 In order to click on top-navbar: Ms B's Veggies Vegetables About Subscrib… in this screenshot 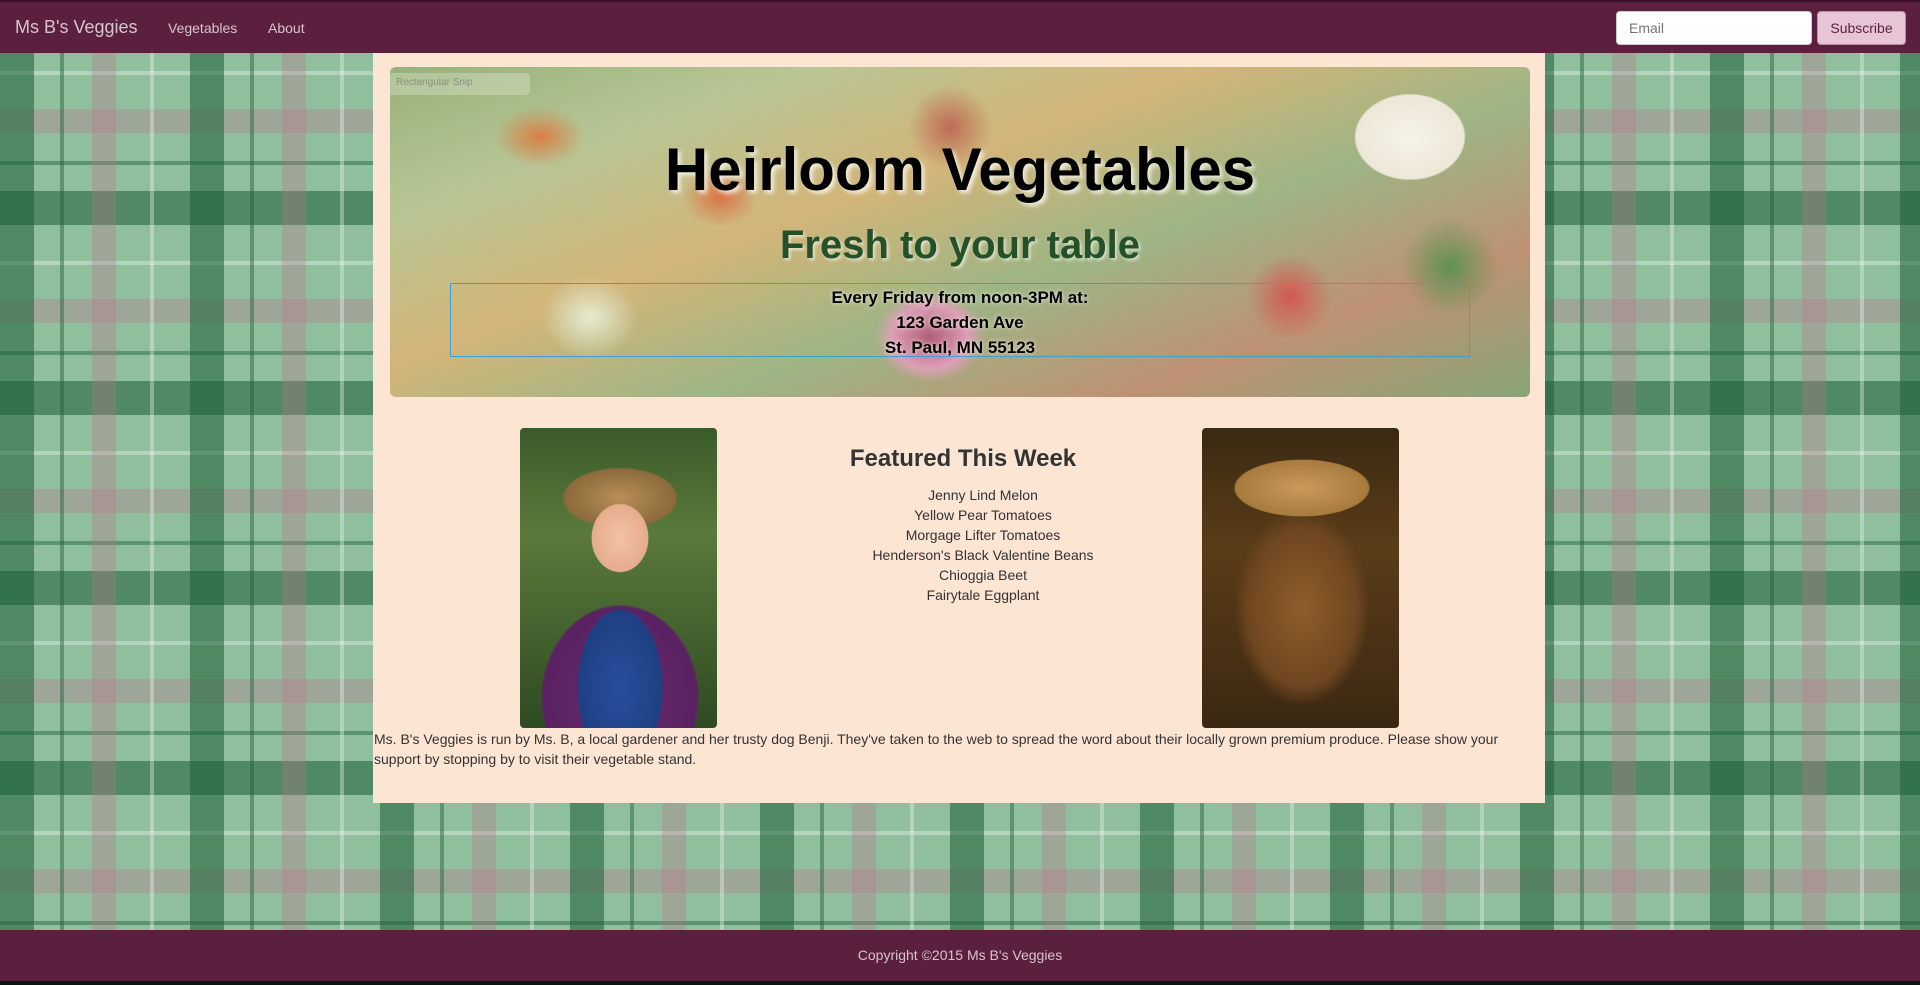, I will do `click(960, 26)`.